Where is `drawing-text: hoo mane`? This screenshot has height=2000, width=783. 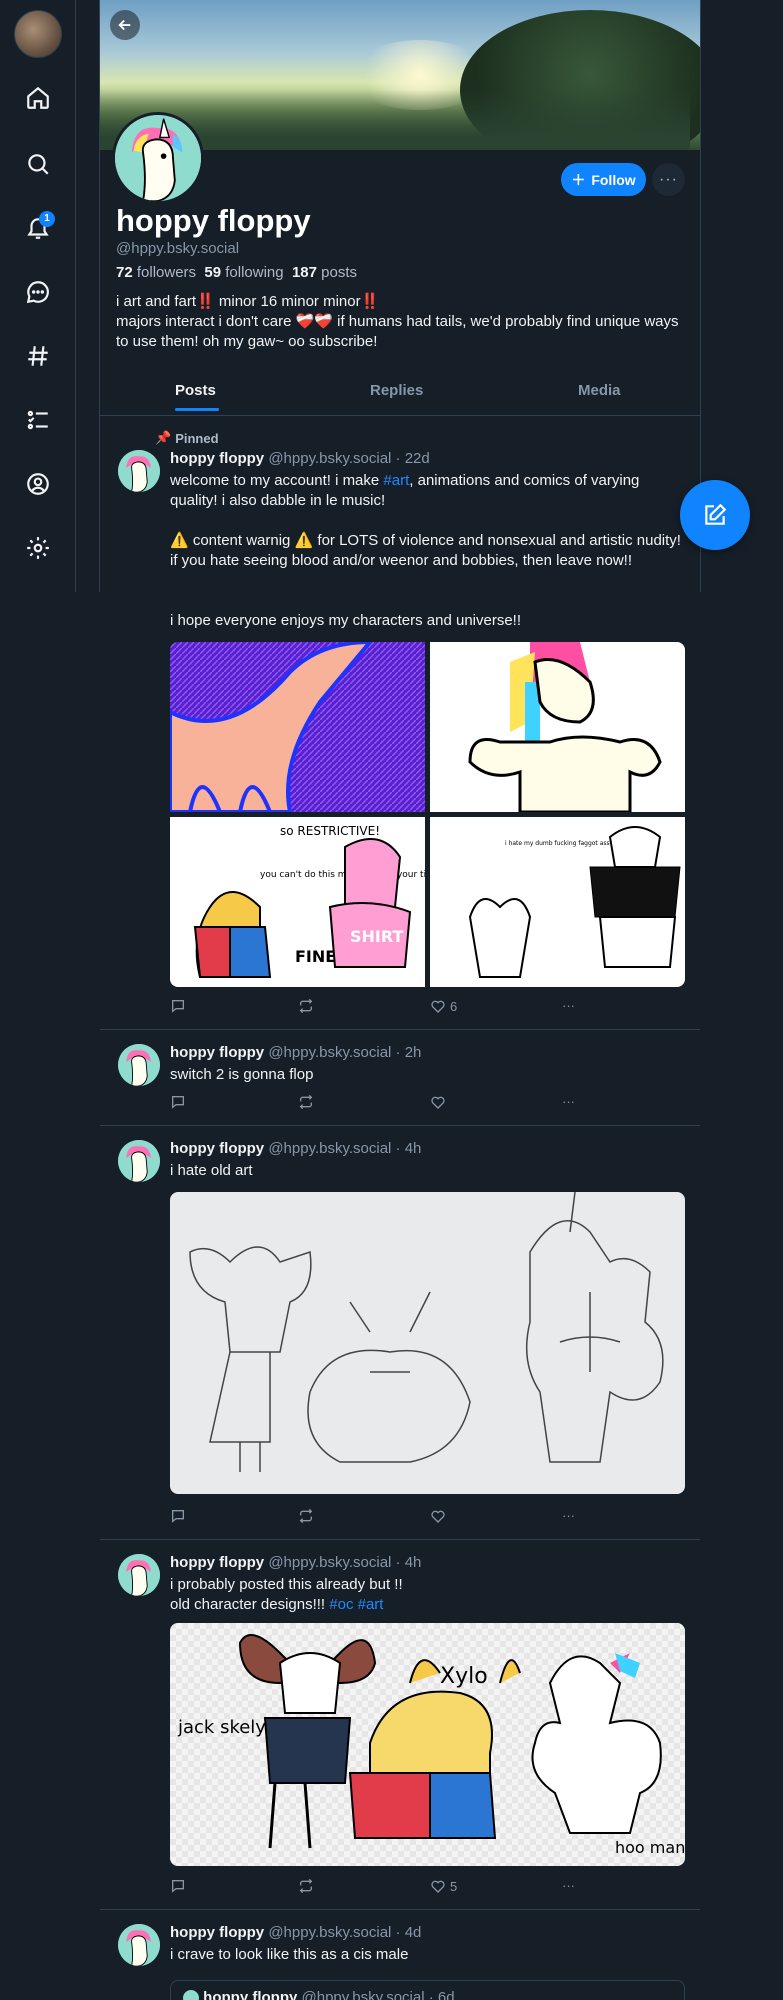 drawing-text: hoo mane is located at coordinates (650, 1847).